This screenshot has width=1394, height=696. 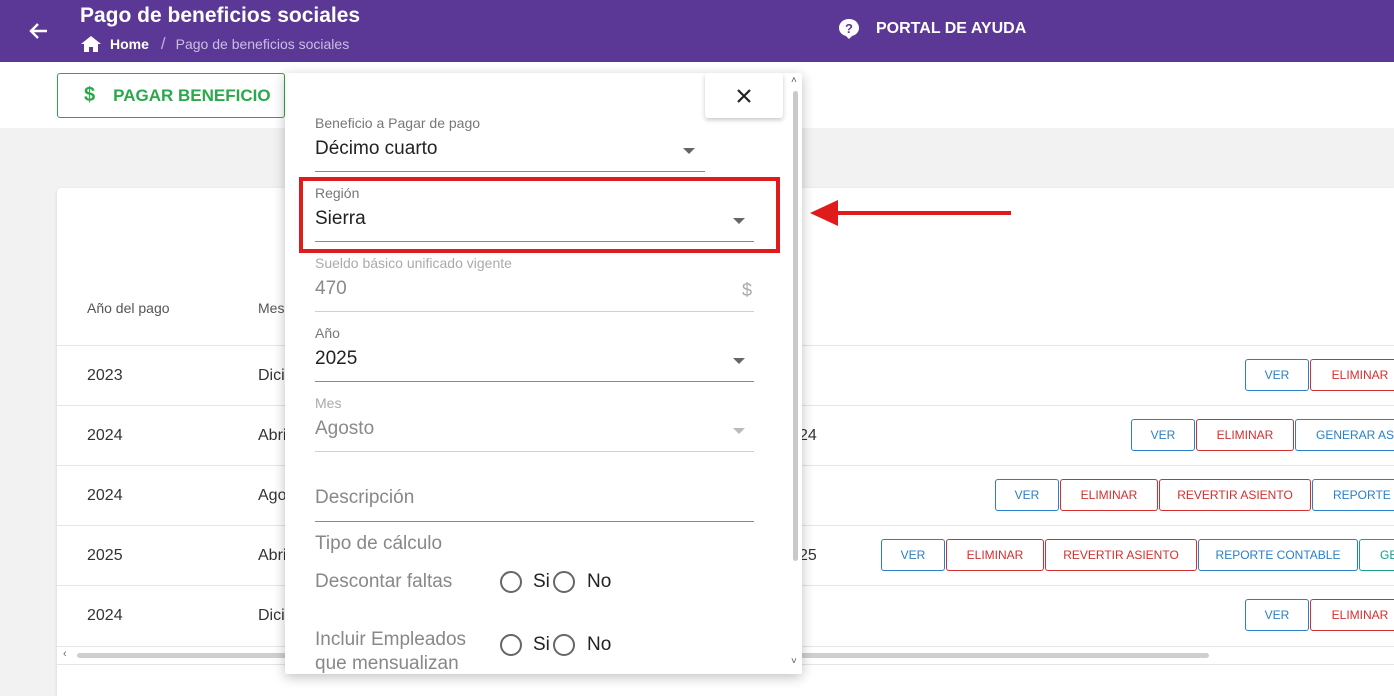 What do you see at coordinates (105, 375) in the screenshot?
I see `cell-year: 2023` at bounding box center [105, 375].